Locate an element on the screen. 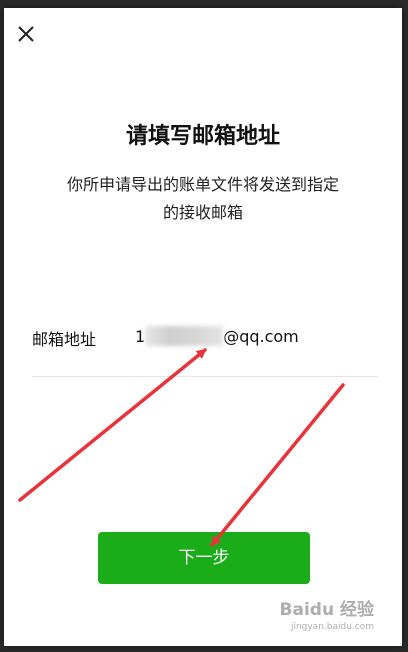  email-field-label: 邮箱地址 is located at coordinates (64, 339).